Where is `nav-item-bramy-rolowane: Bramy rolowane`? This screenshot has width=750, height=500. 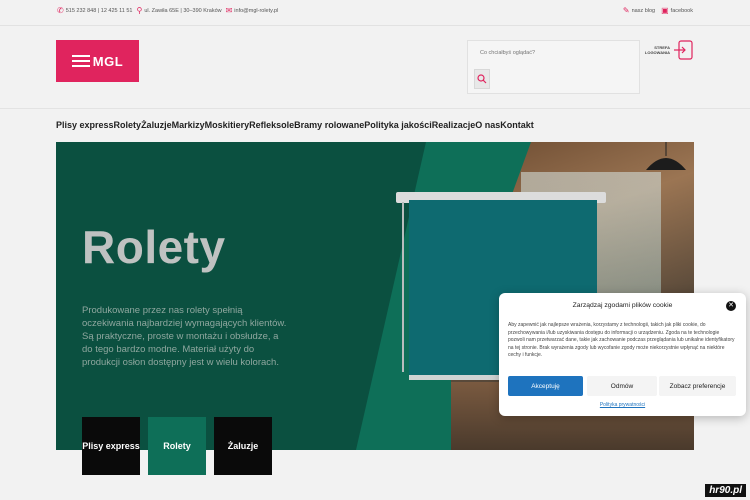 nav-item-bramy-rolowane: Bramy rolowane is located at coordinates (329, 125).